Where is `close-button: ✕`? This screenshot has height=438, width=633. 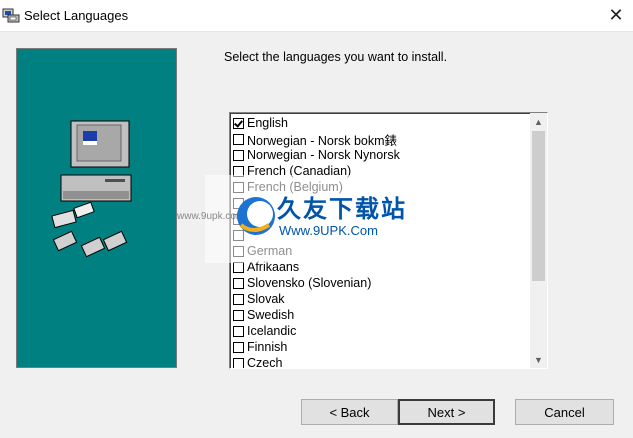
close-button: ✕ is located at coordinates (616, 15).